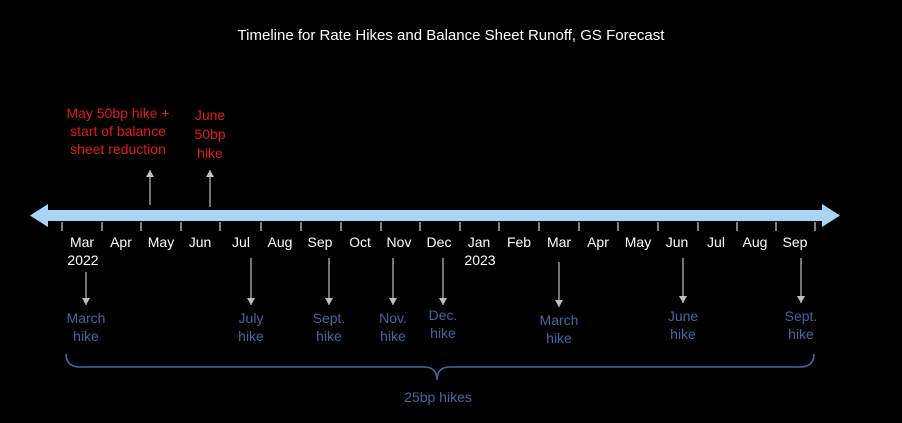  I want to click on month-ticks, so click(438, 226).